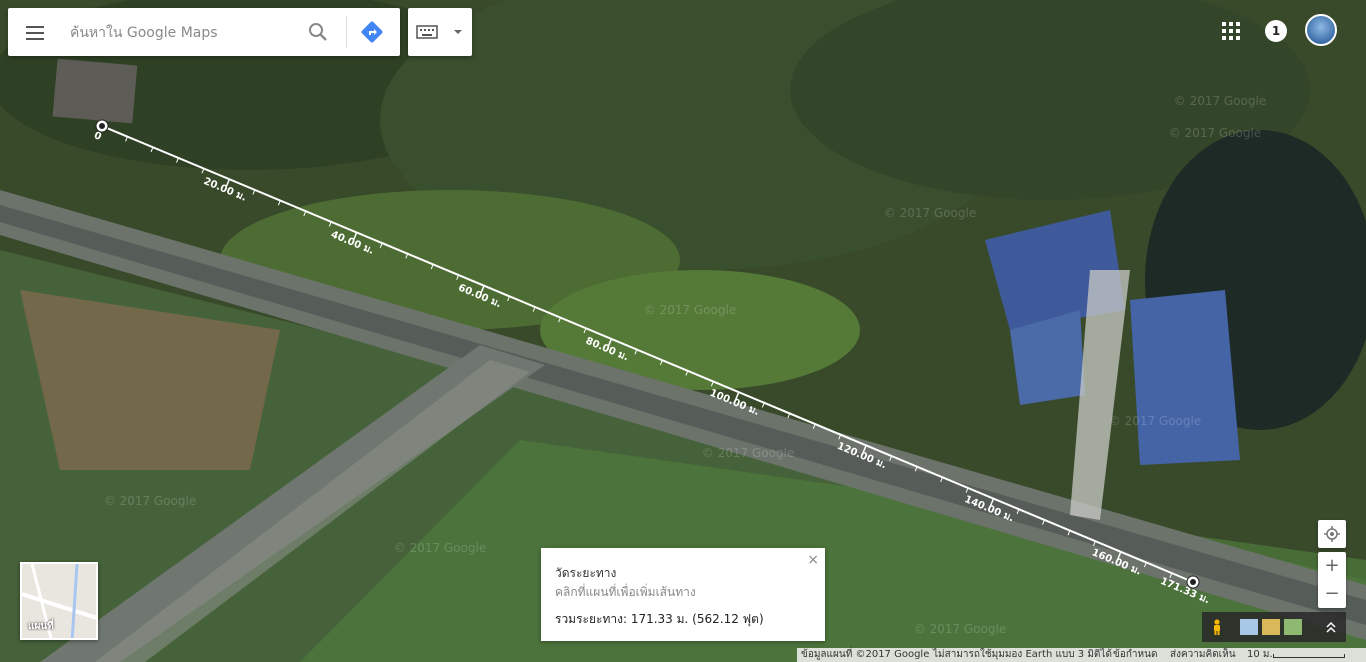 The height and width of the screenshot is (662, 1366). I want to click on avatar, so click(1321, 30).